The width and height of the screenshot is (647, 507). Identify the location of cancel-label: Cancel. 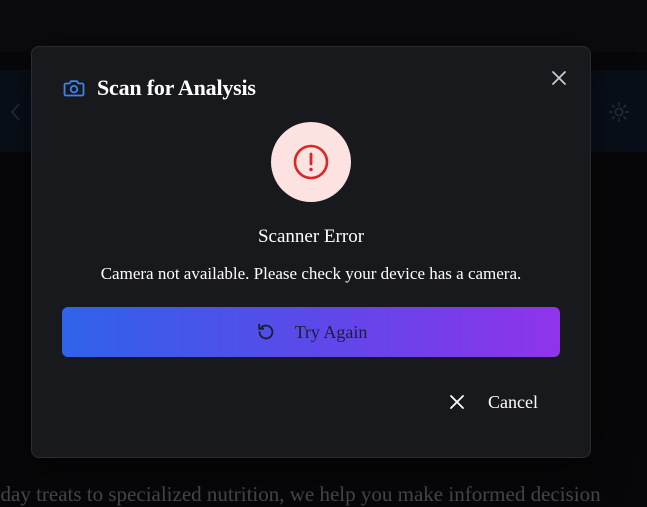
(513, 401).